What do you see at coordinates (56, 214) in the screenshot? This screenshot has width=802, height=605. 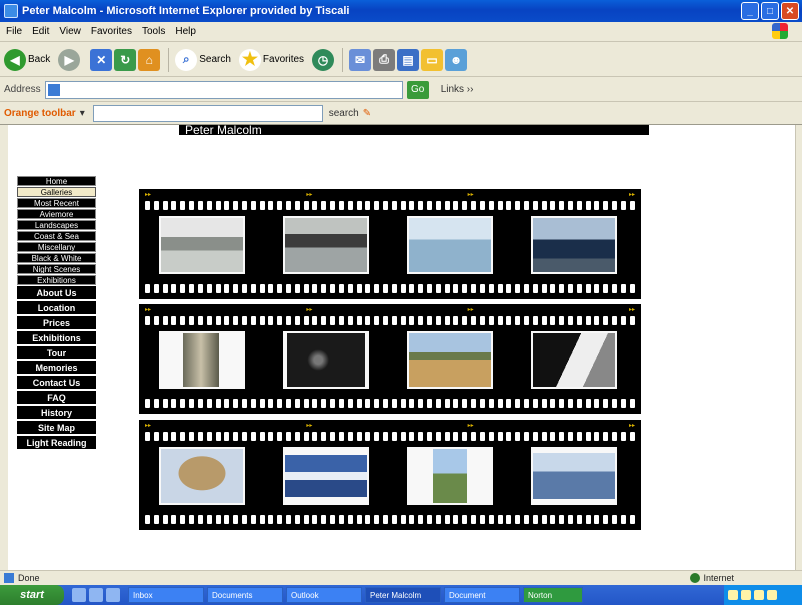 I see `nav-item: Aviemore` at bounding box center [56, 214].